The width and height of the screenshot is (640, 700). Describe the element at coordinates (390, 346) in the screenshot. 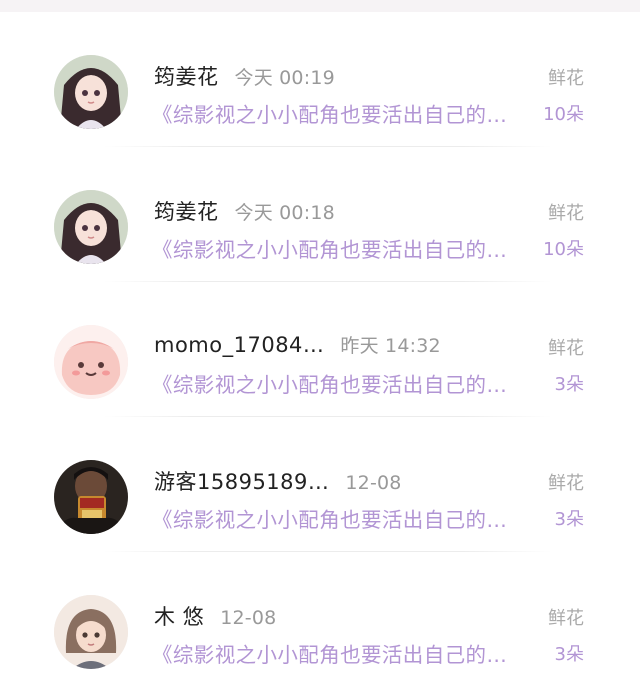

I see `gift-time: 昨天 14:32` at that location.